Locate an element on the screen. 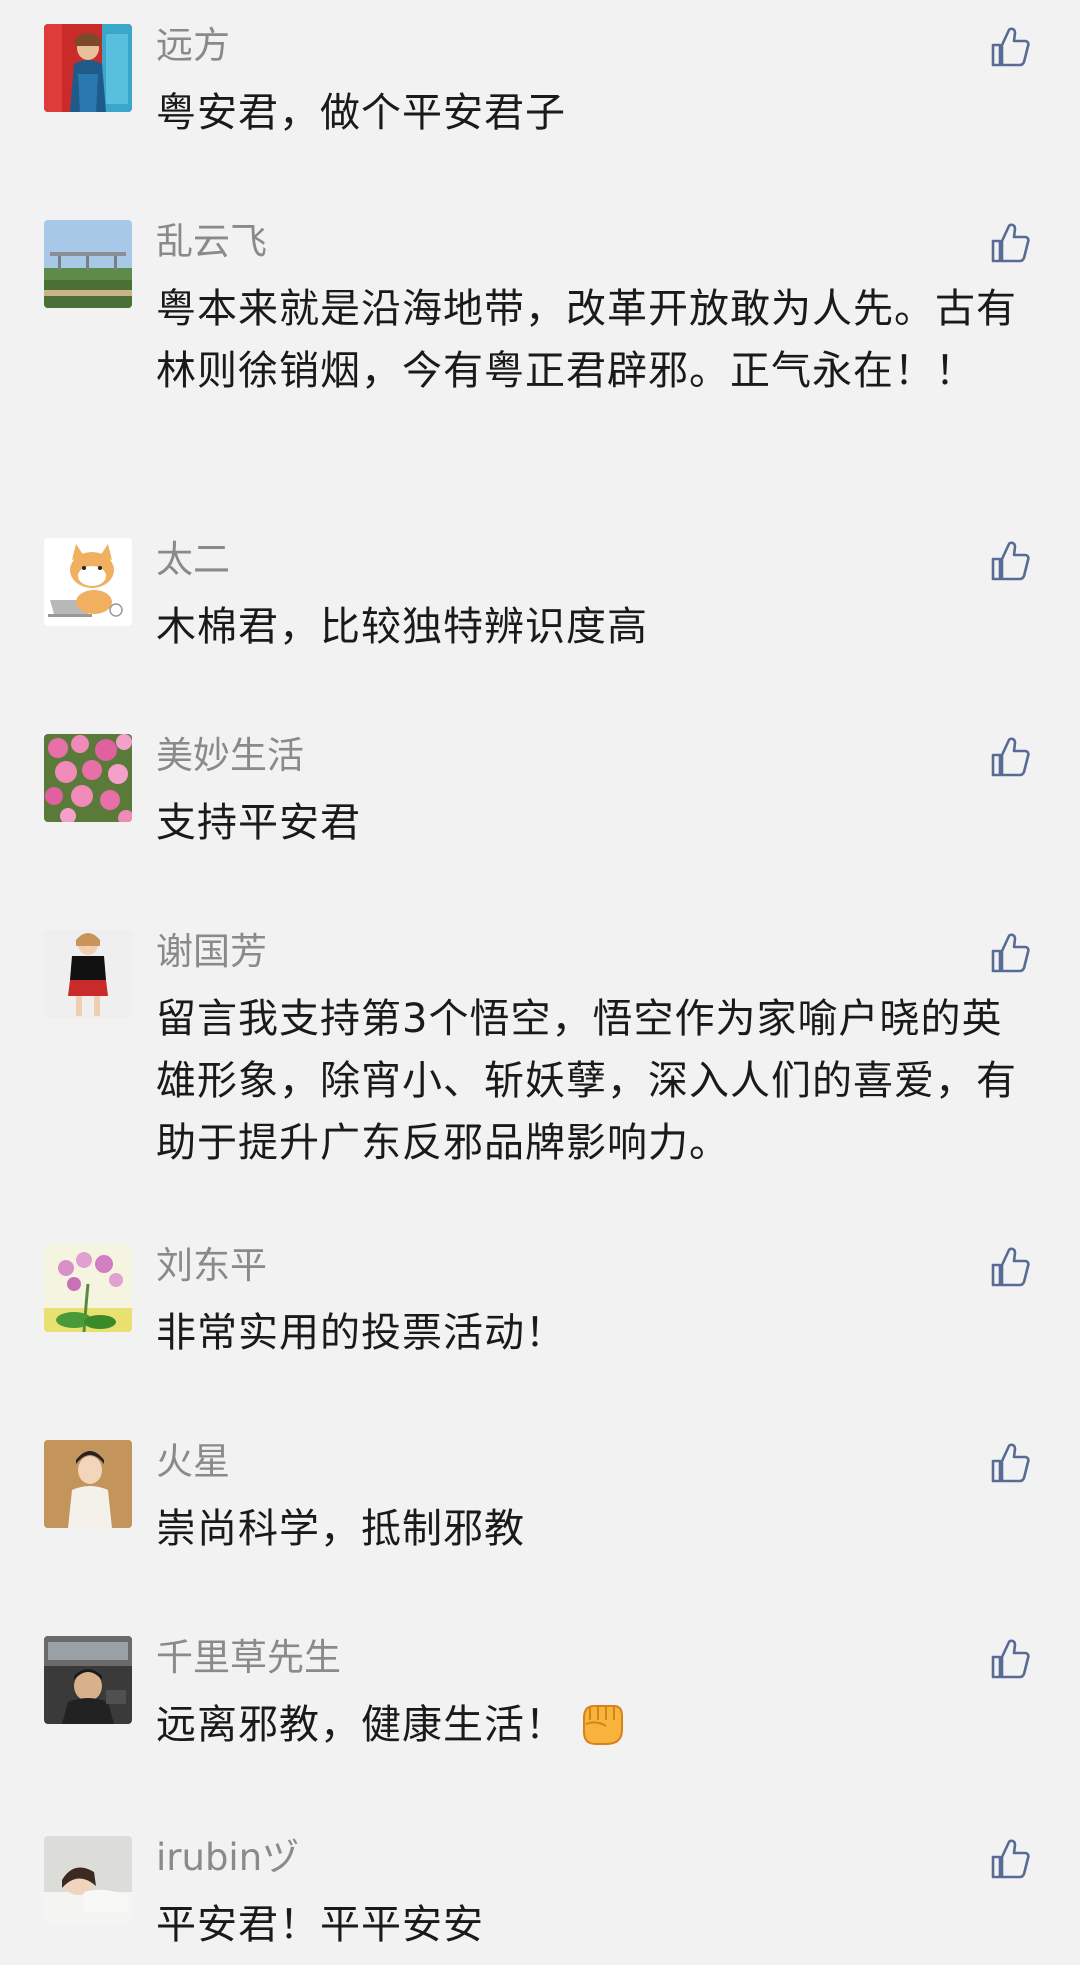 This screenshot has height=1965, width=1080. comment-text: 远离邪教，健康生活！ is located at coordinates (596, 1725).